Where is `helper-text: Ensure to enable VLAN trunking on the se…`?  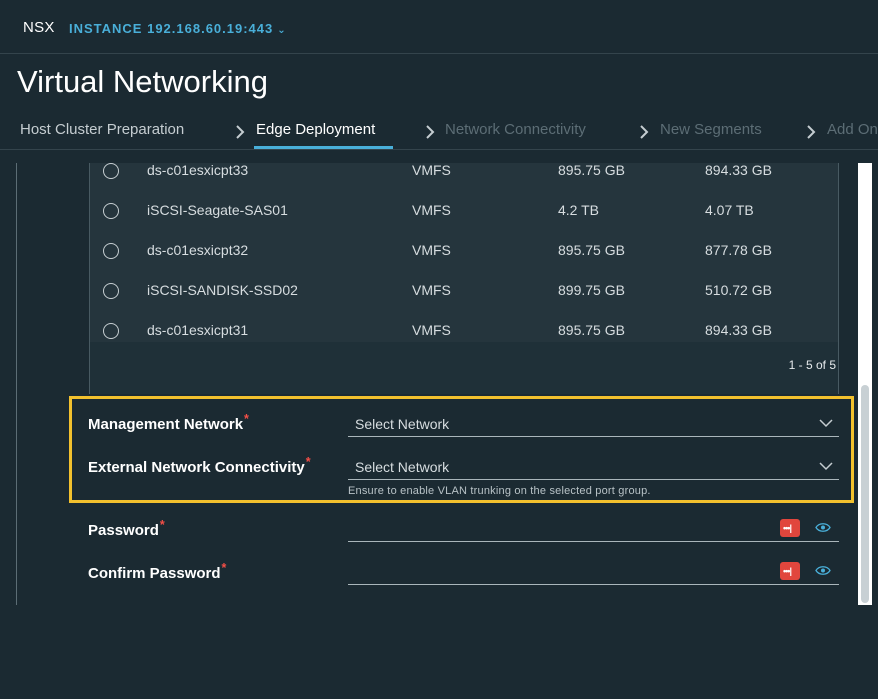
helper-text: Ensure to enable VLAN trunking on the se… is located at coordinates (499, 491).